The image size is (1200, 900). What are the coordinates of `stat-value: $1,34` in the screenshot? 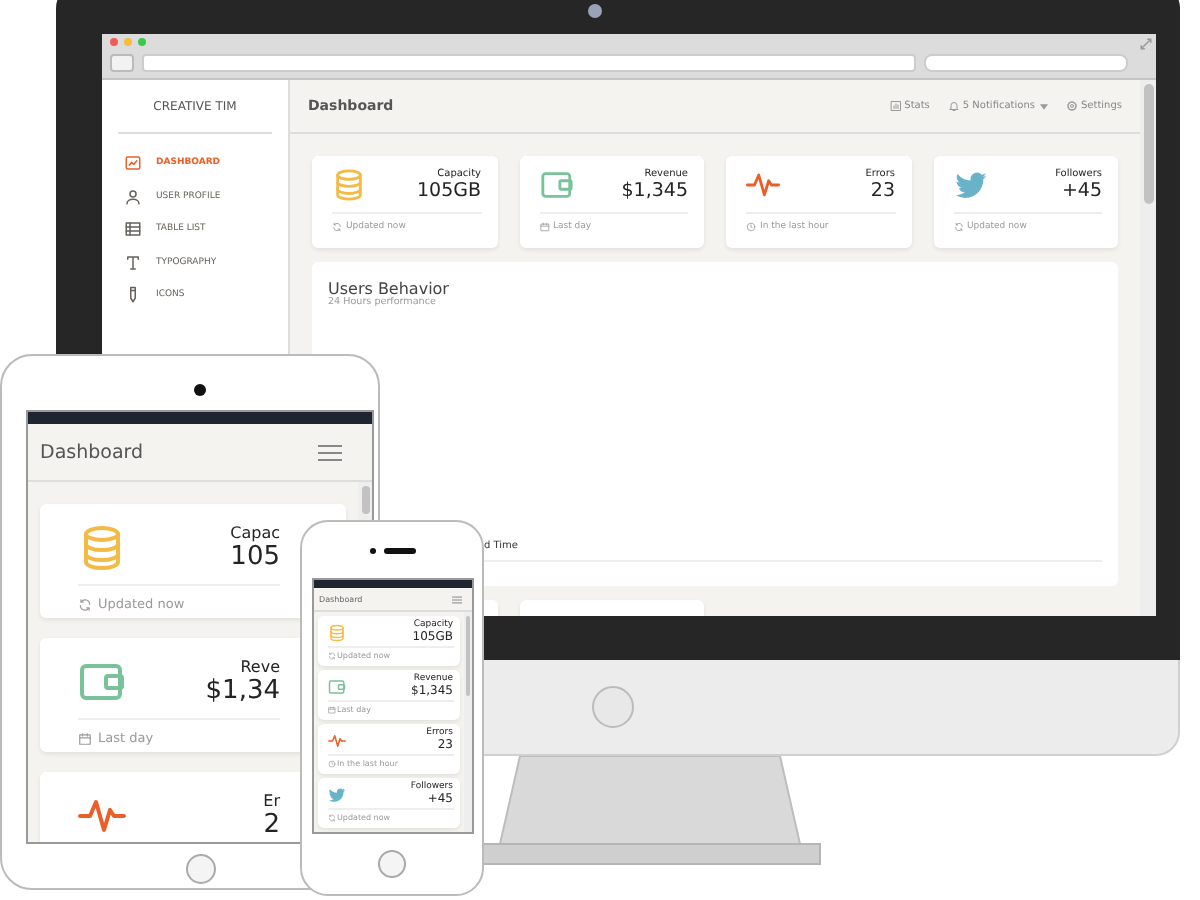 It's located at (242, 691).